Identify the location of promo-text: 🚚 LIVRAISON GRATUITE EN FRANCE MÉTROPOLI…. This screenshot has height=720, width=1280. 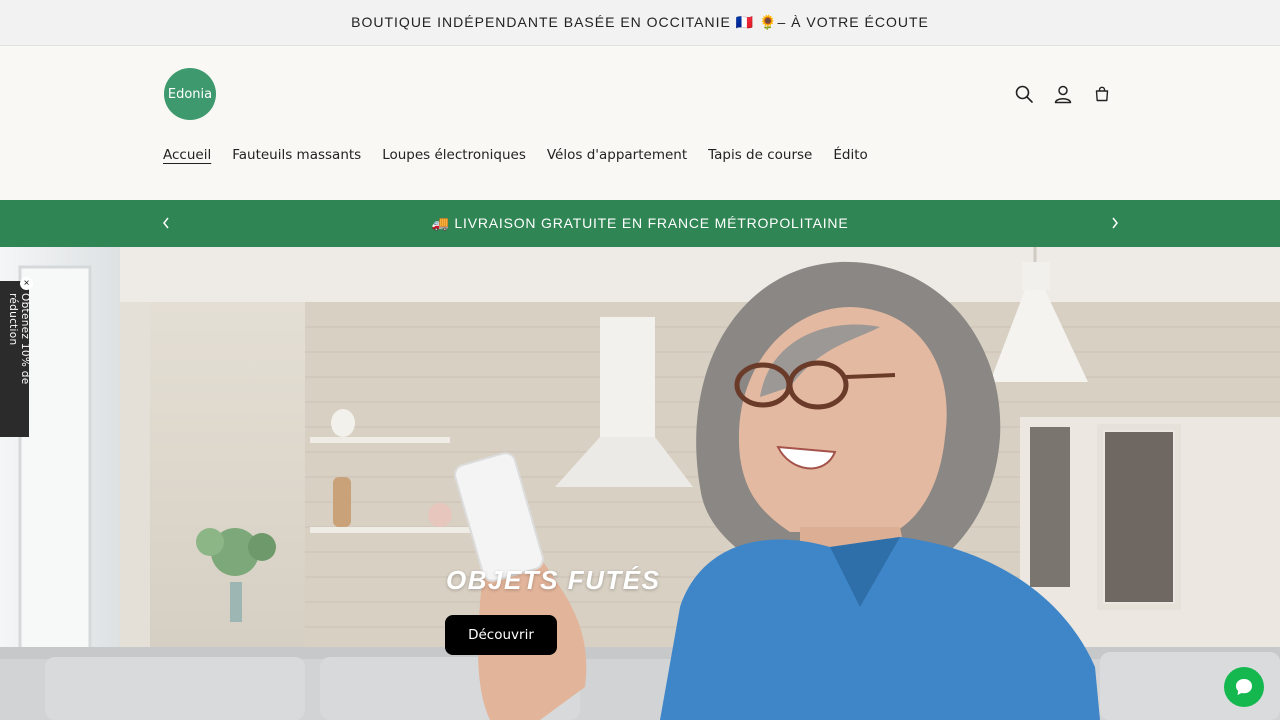
(640, 223).